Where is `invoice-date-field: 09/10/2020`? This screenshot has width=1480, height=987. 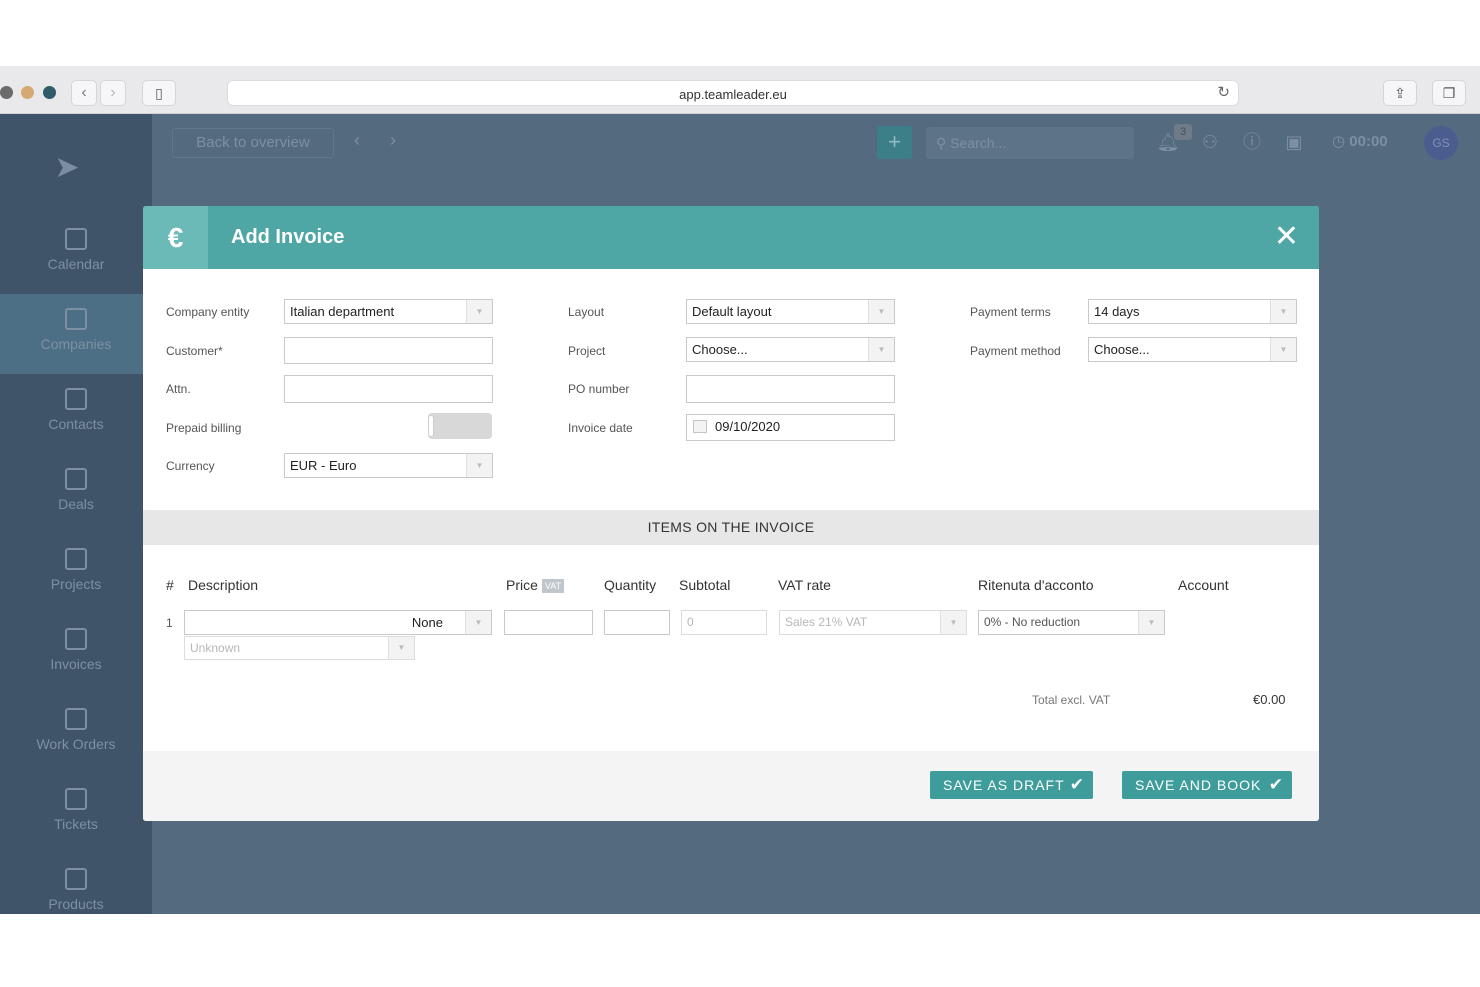
invoice-date-field: 09/10/2020 is located at coordinates (790, 427).